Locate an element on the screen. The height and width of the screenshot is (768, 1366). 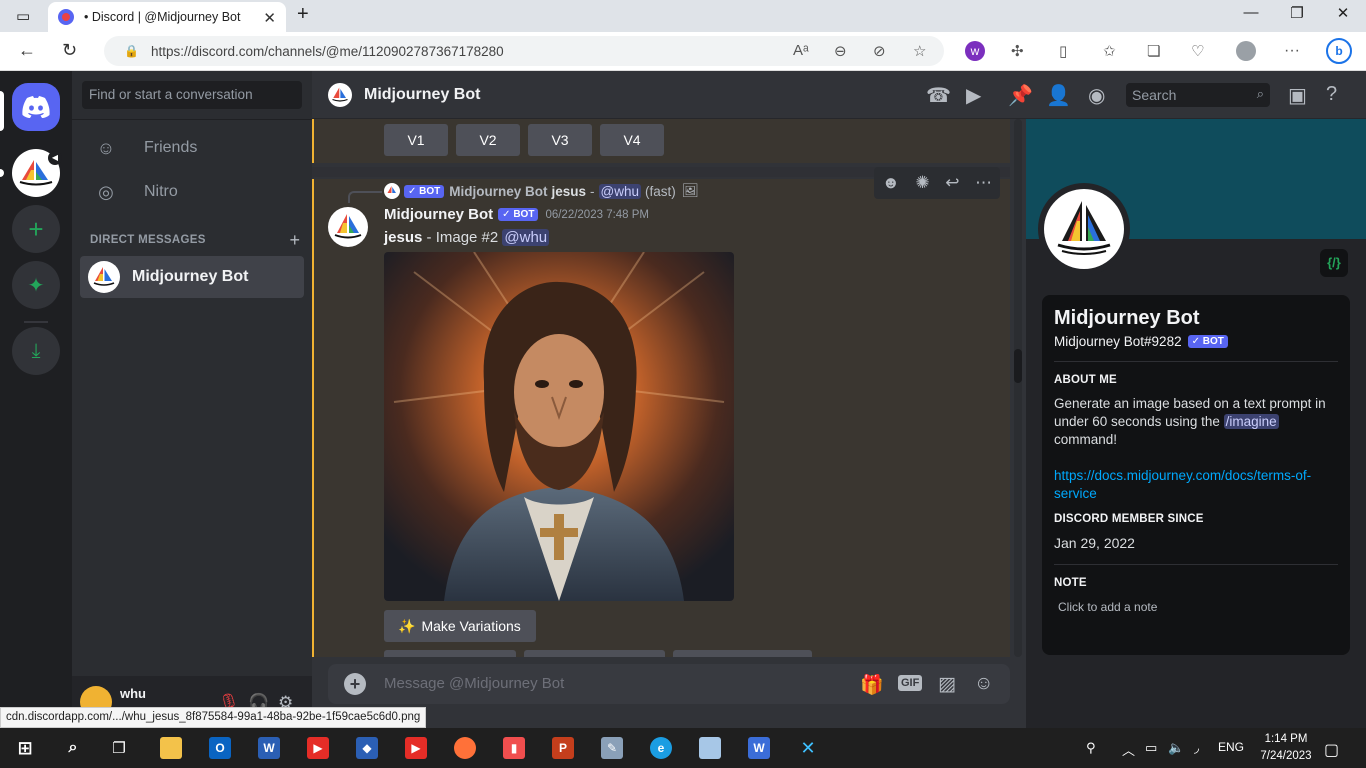
more-options-icon: ⋯ is located at coordinates (983, 183).